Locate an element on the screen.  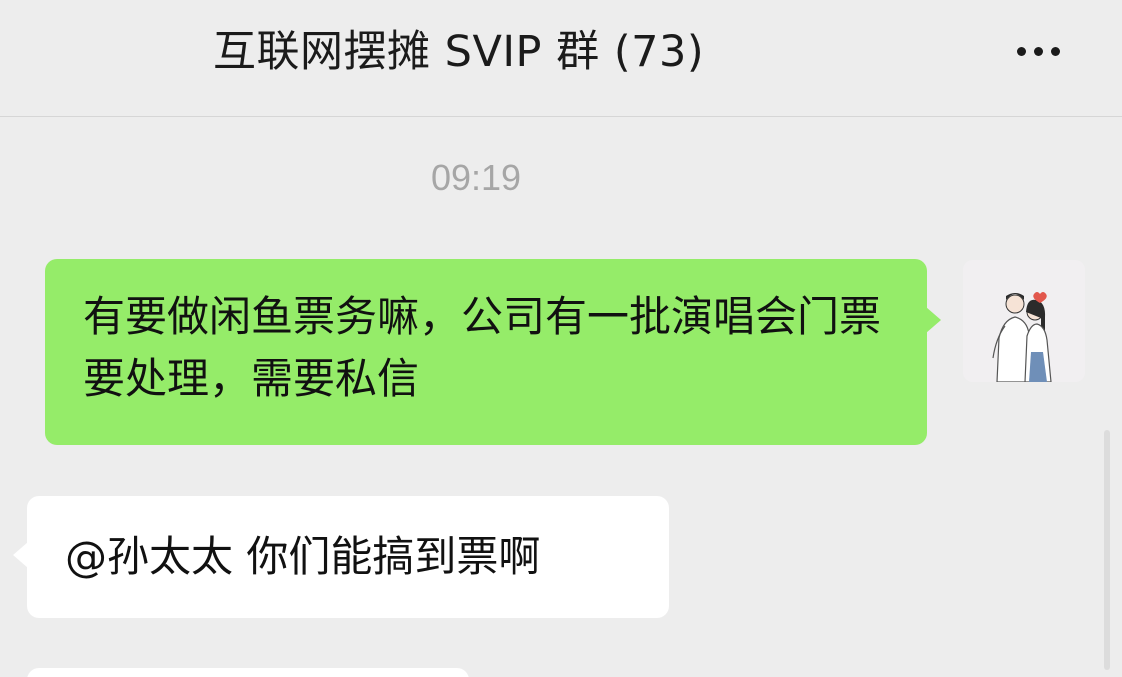
avatar is located at coordinates (1024, 321).